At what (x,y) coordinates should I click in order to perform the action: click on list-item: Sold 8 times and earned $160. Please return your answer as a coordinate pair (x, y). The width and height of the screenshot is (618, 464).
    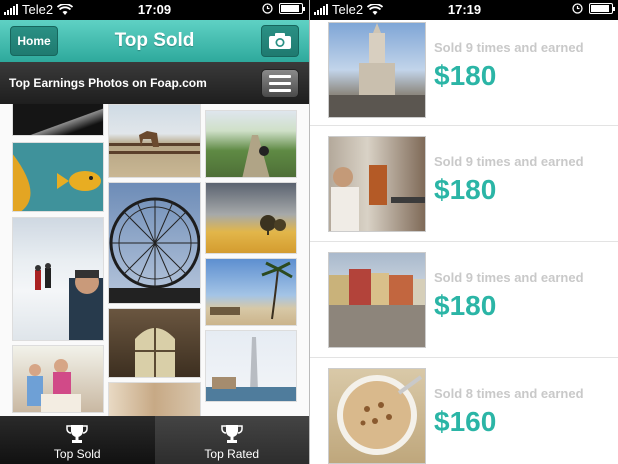
    Looking at the image, I should click on (464, 411).